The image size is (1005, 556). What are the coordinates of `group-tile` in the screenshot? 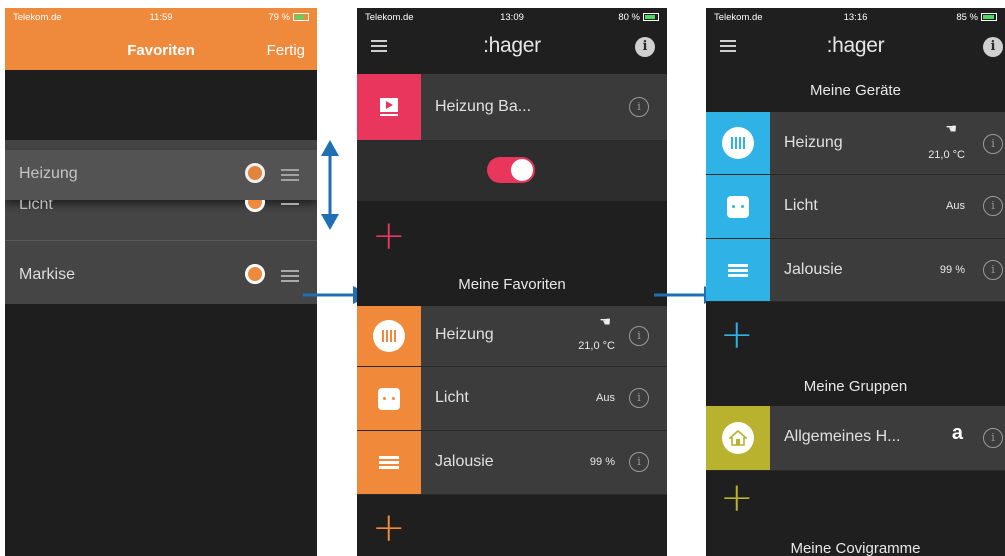 It's located at (738, 438).